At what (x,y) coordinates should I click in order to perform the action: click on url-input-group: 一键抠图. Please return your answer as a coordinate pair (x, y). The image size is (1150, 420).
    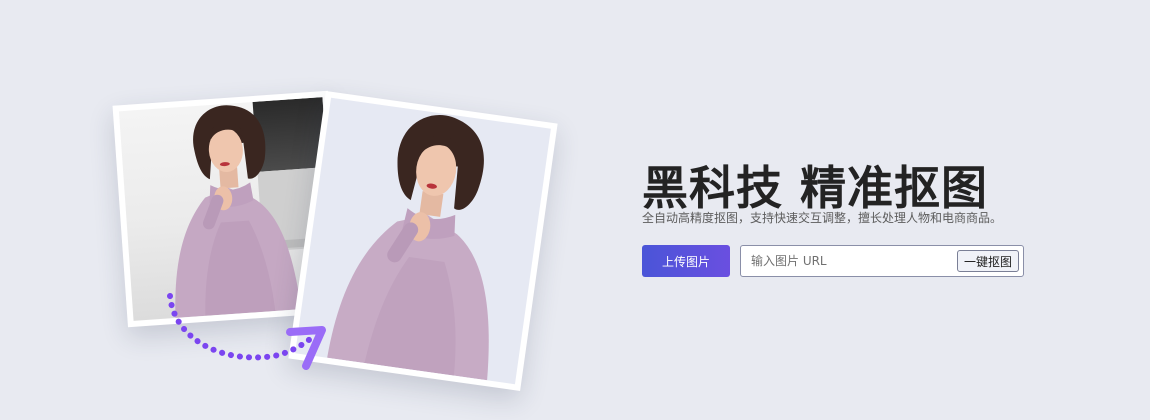
    Looking at the image, I should click on (882, 261).